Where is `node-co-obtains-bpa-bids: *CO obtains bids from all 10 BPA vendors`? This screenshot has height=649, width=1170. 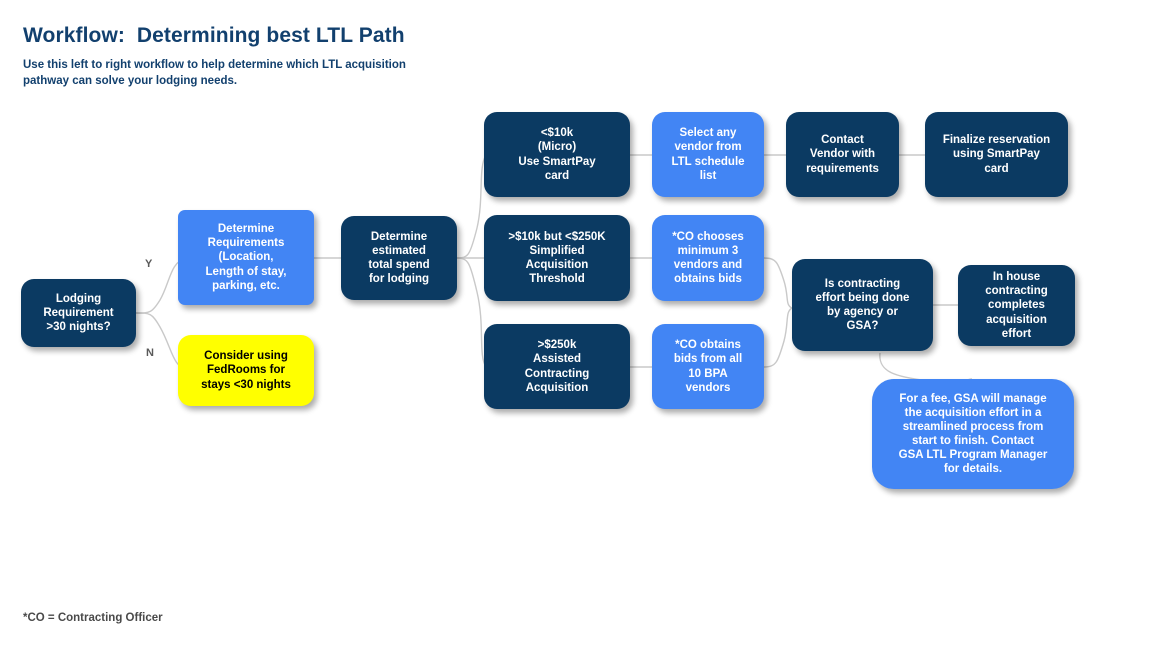 node-co-obtains-bpa-bids: *CO obtains bids from all 10 BPA vendors is located at coordinates (708, 366).